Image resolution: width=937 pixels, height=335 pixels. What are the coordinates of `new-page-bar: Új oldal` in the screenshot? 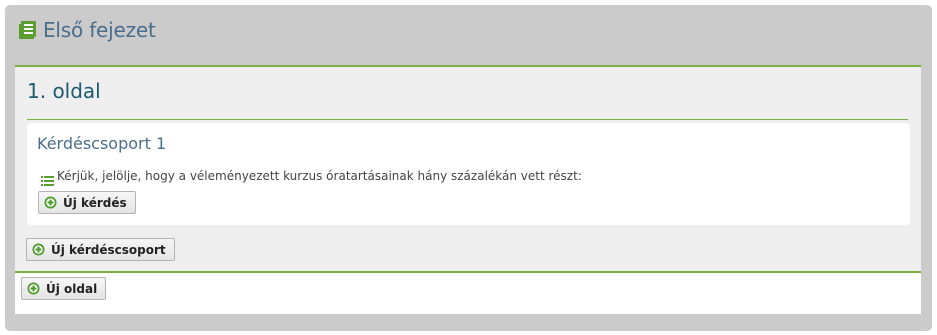 It's located at (468, 292).